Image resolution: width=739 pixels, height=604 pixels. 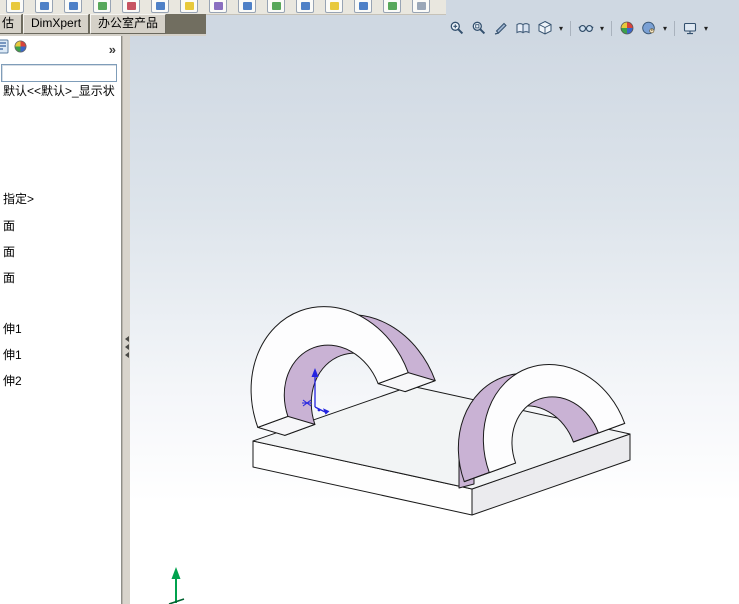 I want to click on edit-appearance-icon, so click(x=627, y=28).